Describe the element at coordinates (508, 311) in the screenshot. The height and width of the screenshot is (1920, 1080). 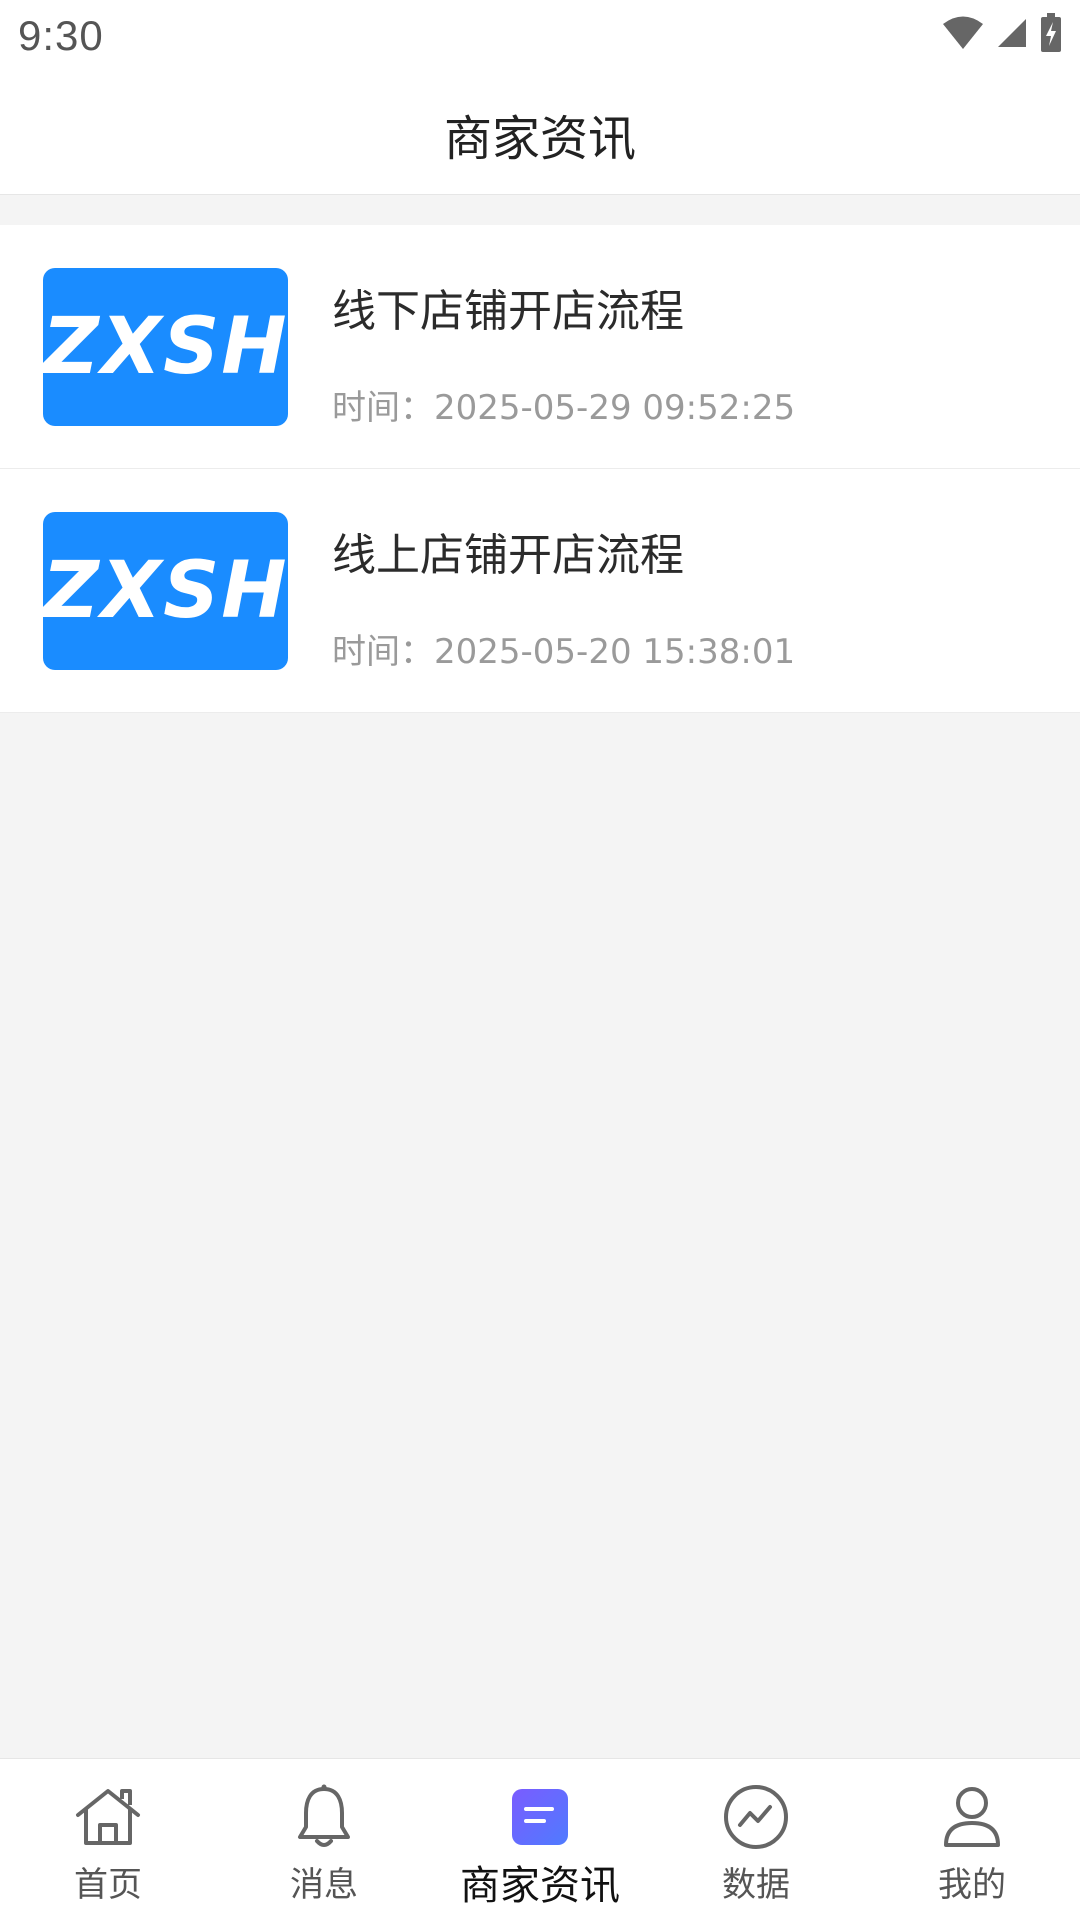
I see `news-title: 线下店铺开店流程` at that location.